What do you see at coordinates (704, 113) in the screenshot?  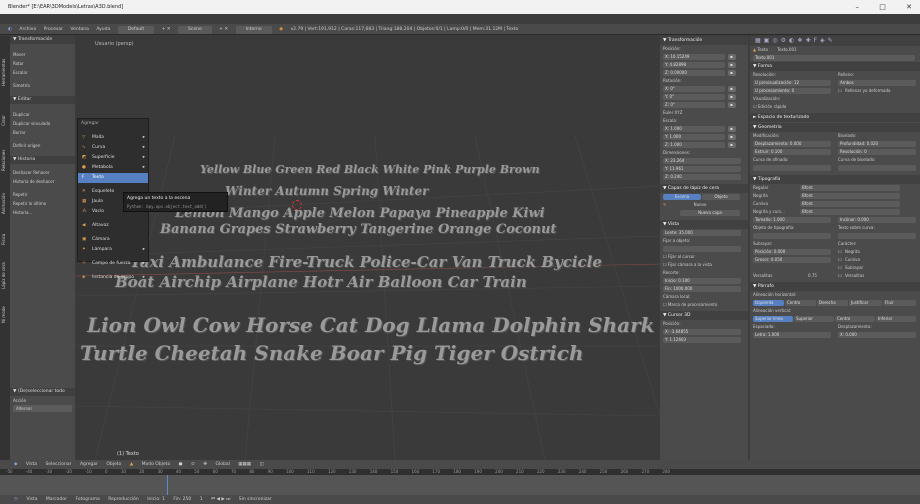 I see `rotation-mode-select: Euler XYZ` at bounding box center [704, 113].